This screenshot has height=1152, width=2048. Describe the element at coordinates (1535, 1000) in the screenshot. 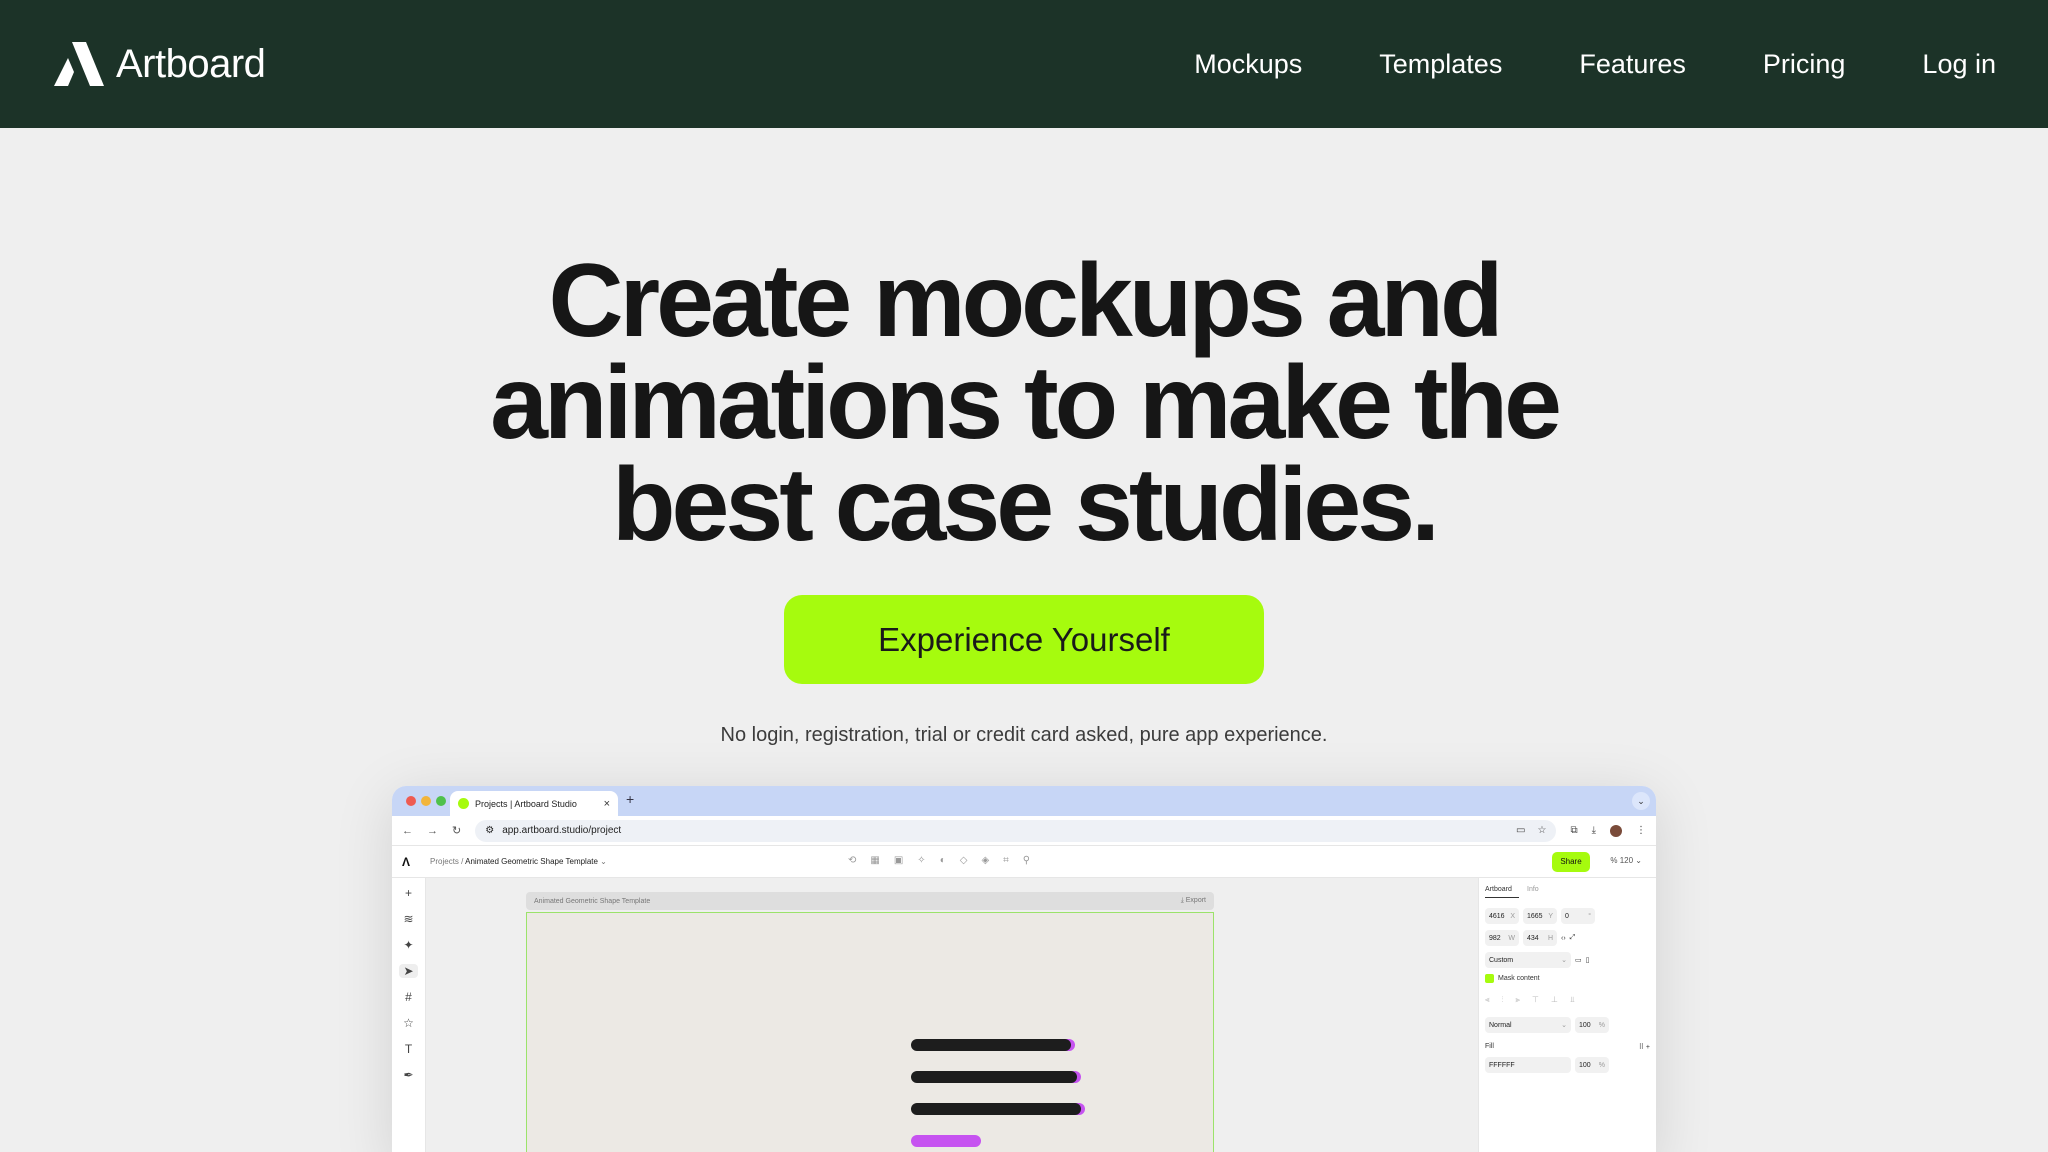

I see `align-top-icon: ⊤` at that location.